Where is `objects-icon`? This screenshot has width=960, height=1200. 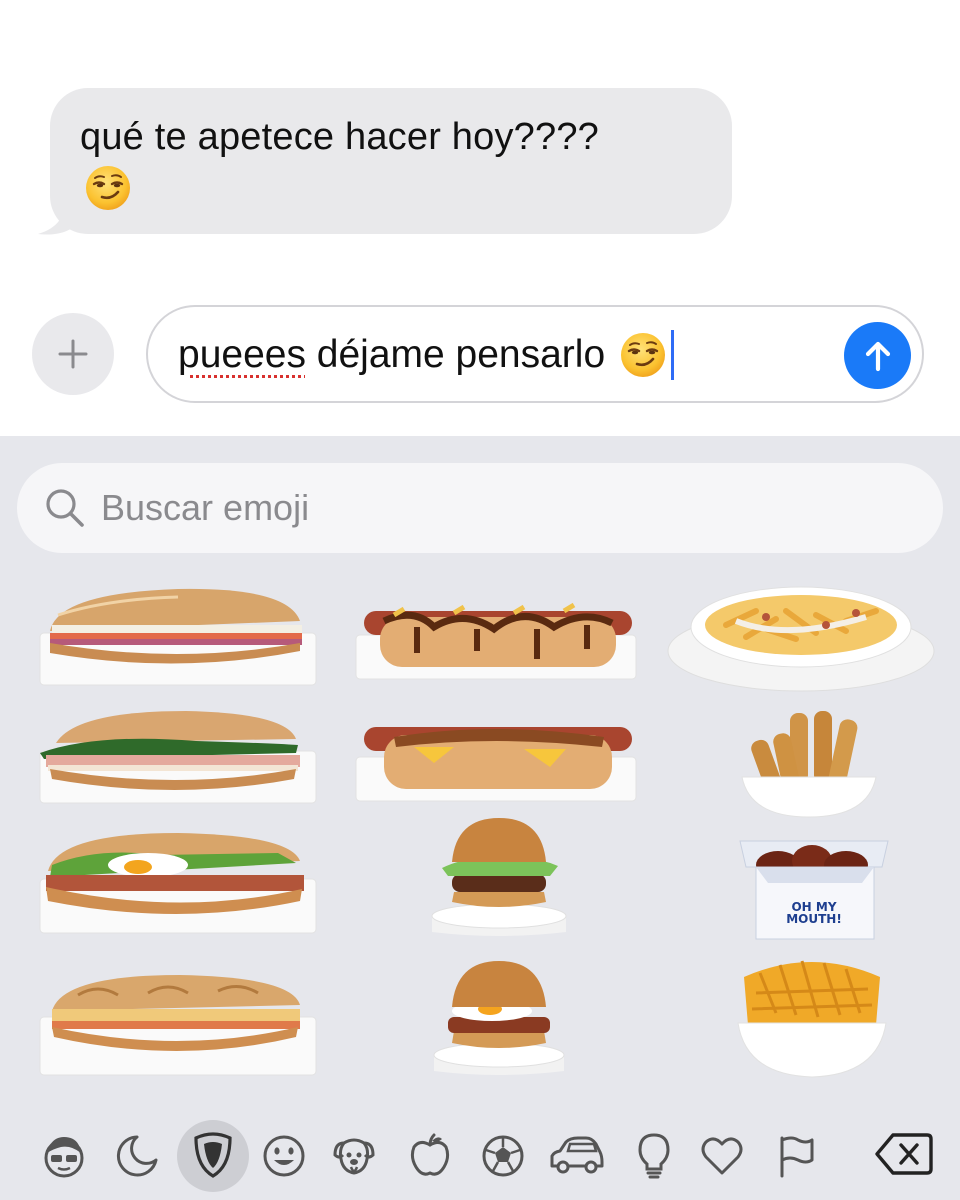
objects-icon is located at coordinates (654, 1156).